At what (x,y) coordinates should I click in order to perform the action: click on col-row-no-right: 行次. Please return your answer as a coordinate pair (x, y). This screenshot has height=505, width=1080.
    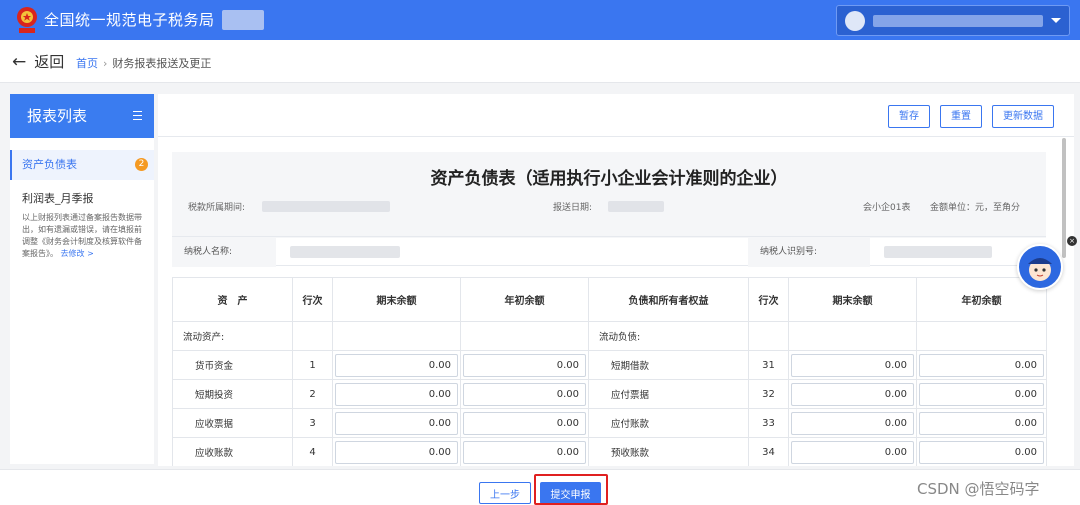
    Looking at the image, I should click on (768, 299).